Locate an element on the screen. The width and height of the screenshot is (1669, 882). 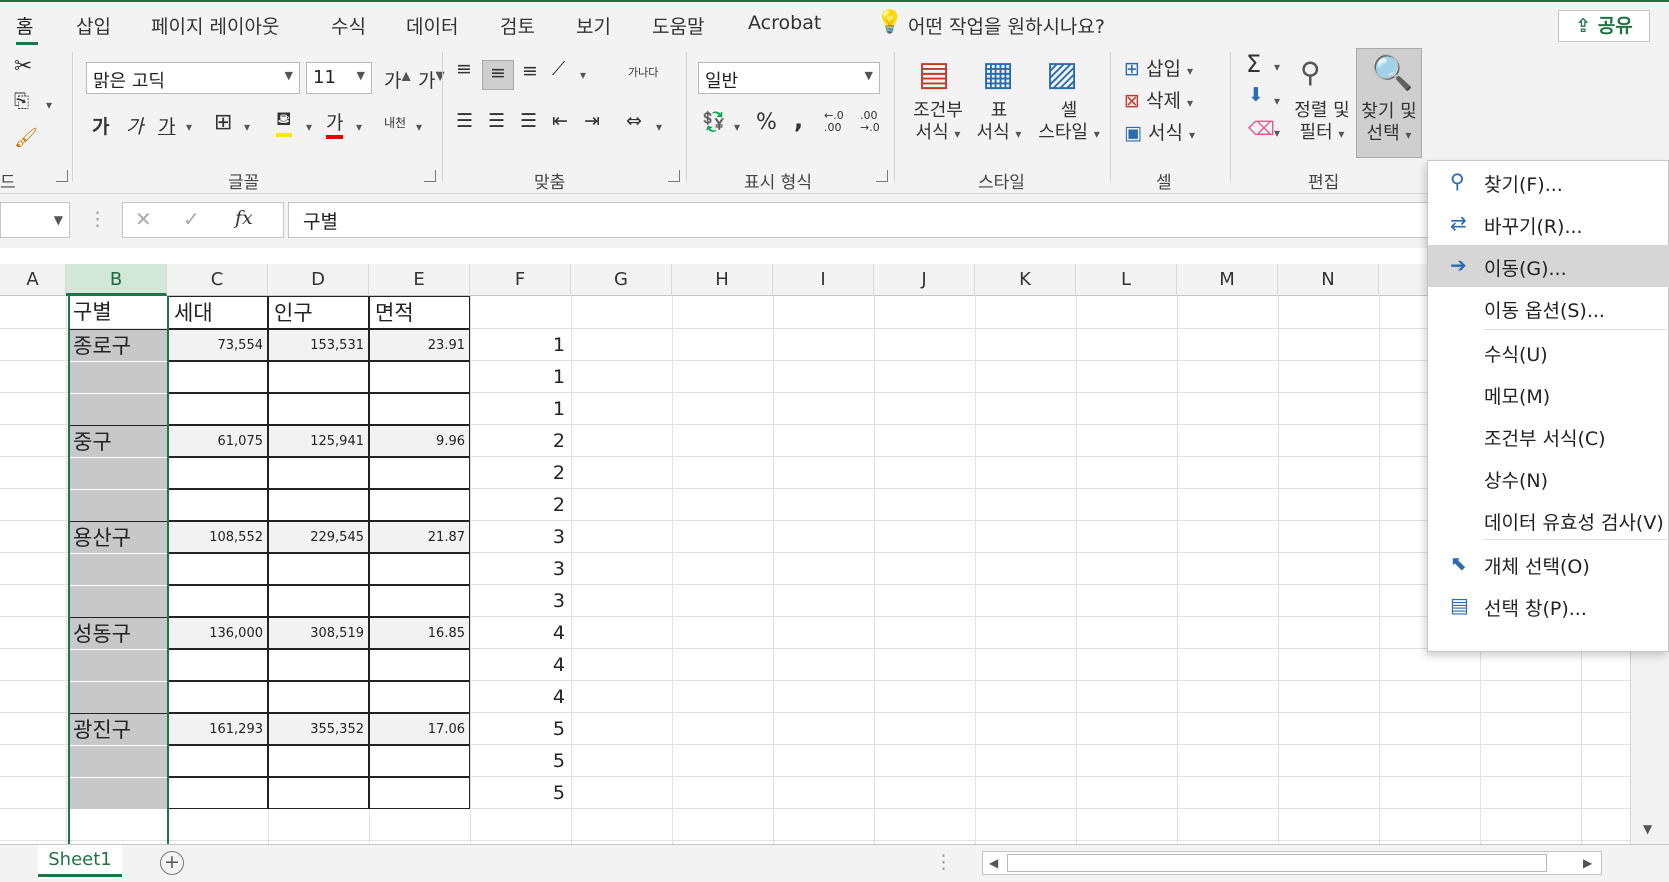
name-box: ▼ is located at coordinates (35, 220).